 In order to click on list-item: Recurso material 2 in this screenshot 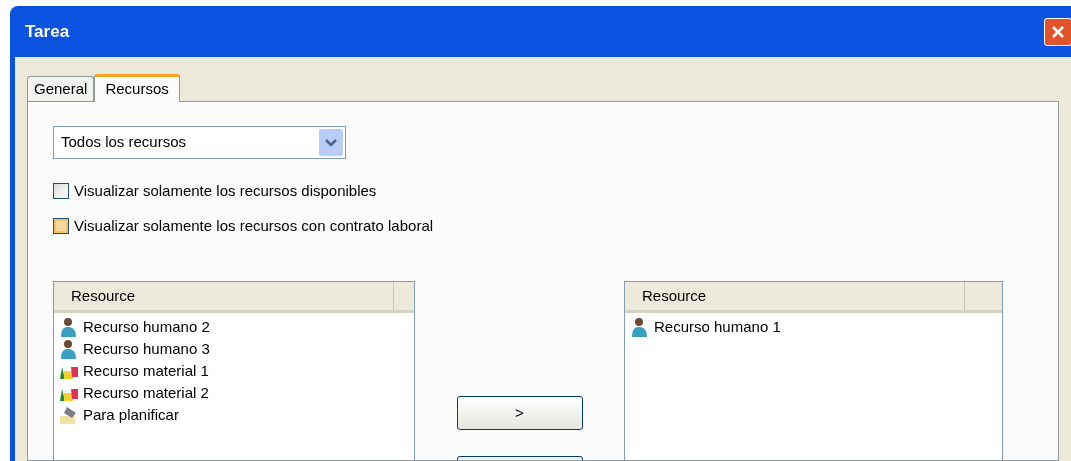, I will do `click(236, 393)`.